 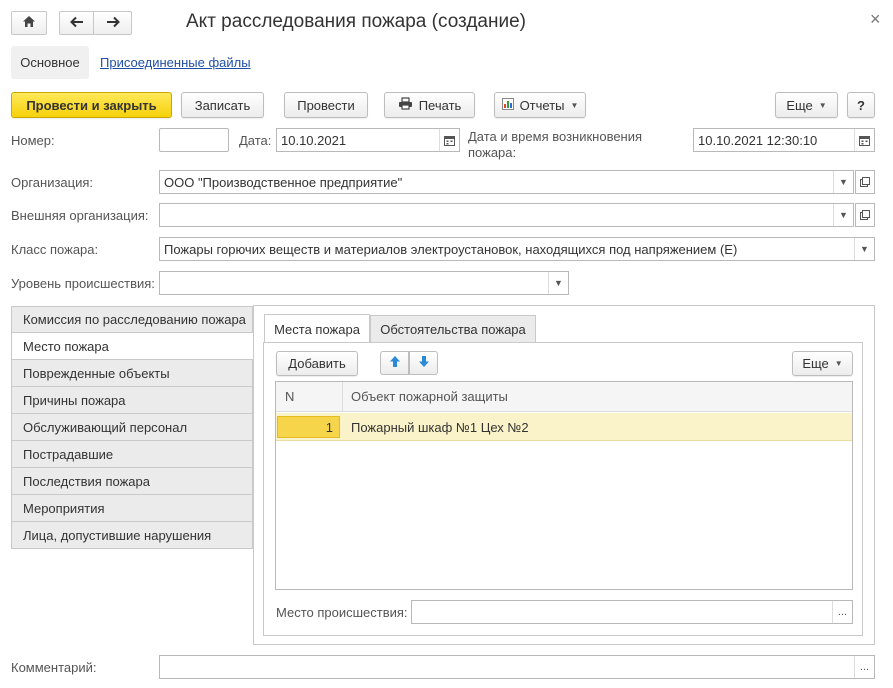 I want to click on reports-label: Отчеты, so click(x=542, y=105).